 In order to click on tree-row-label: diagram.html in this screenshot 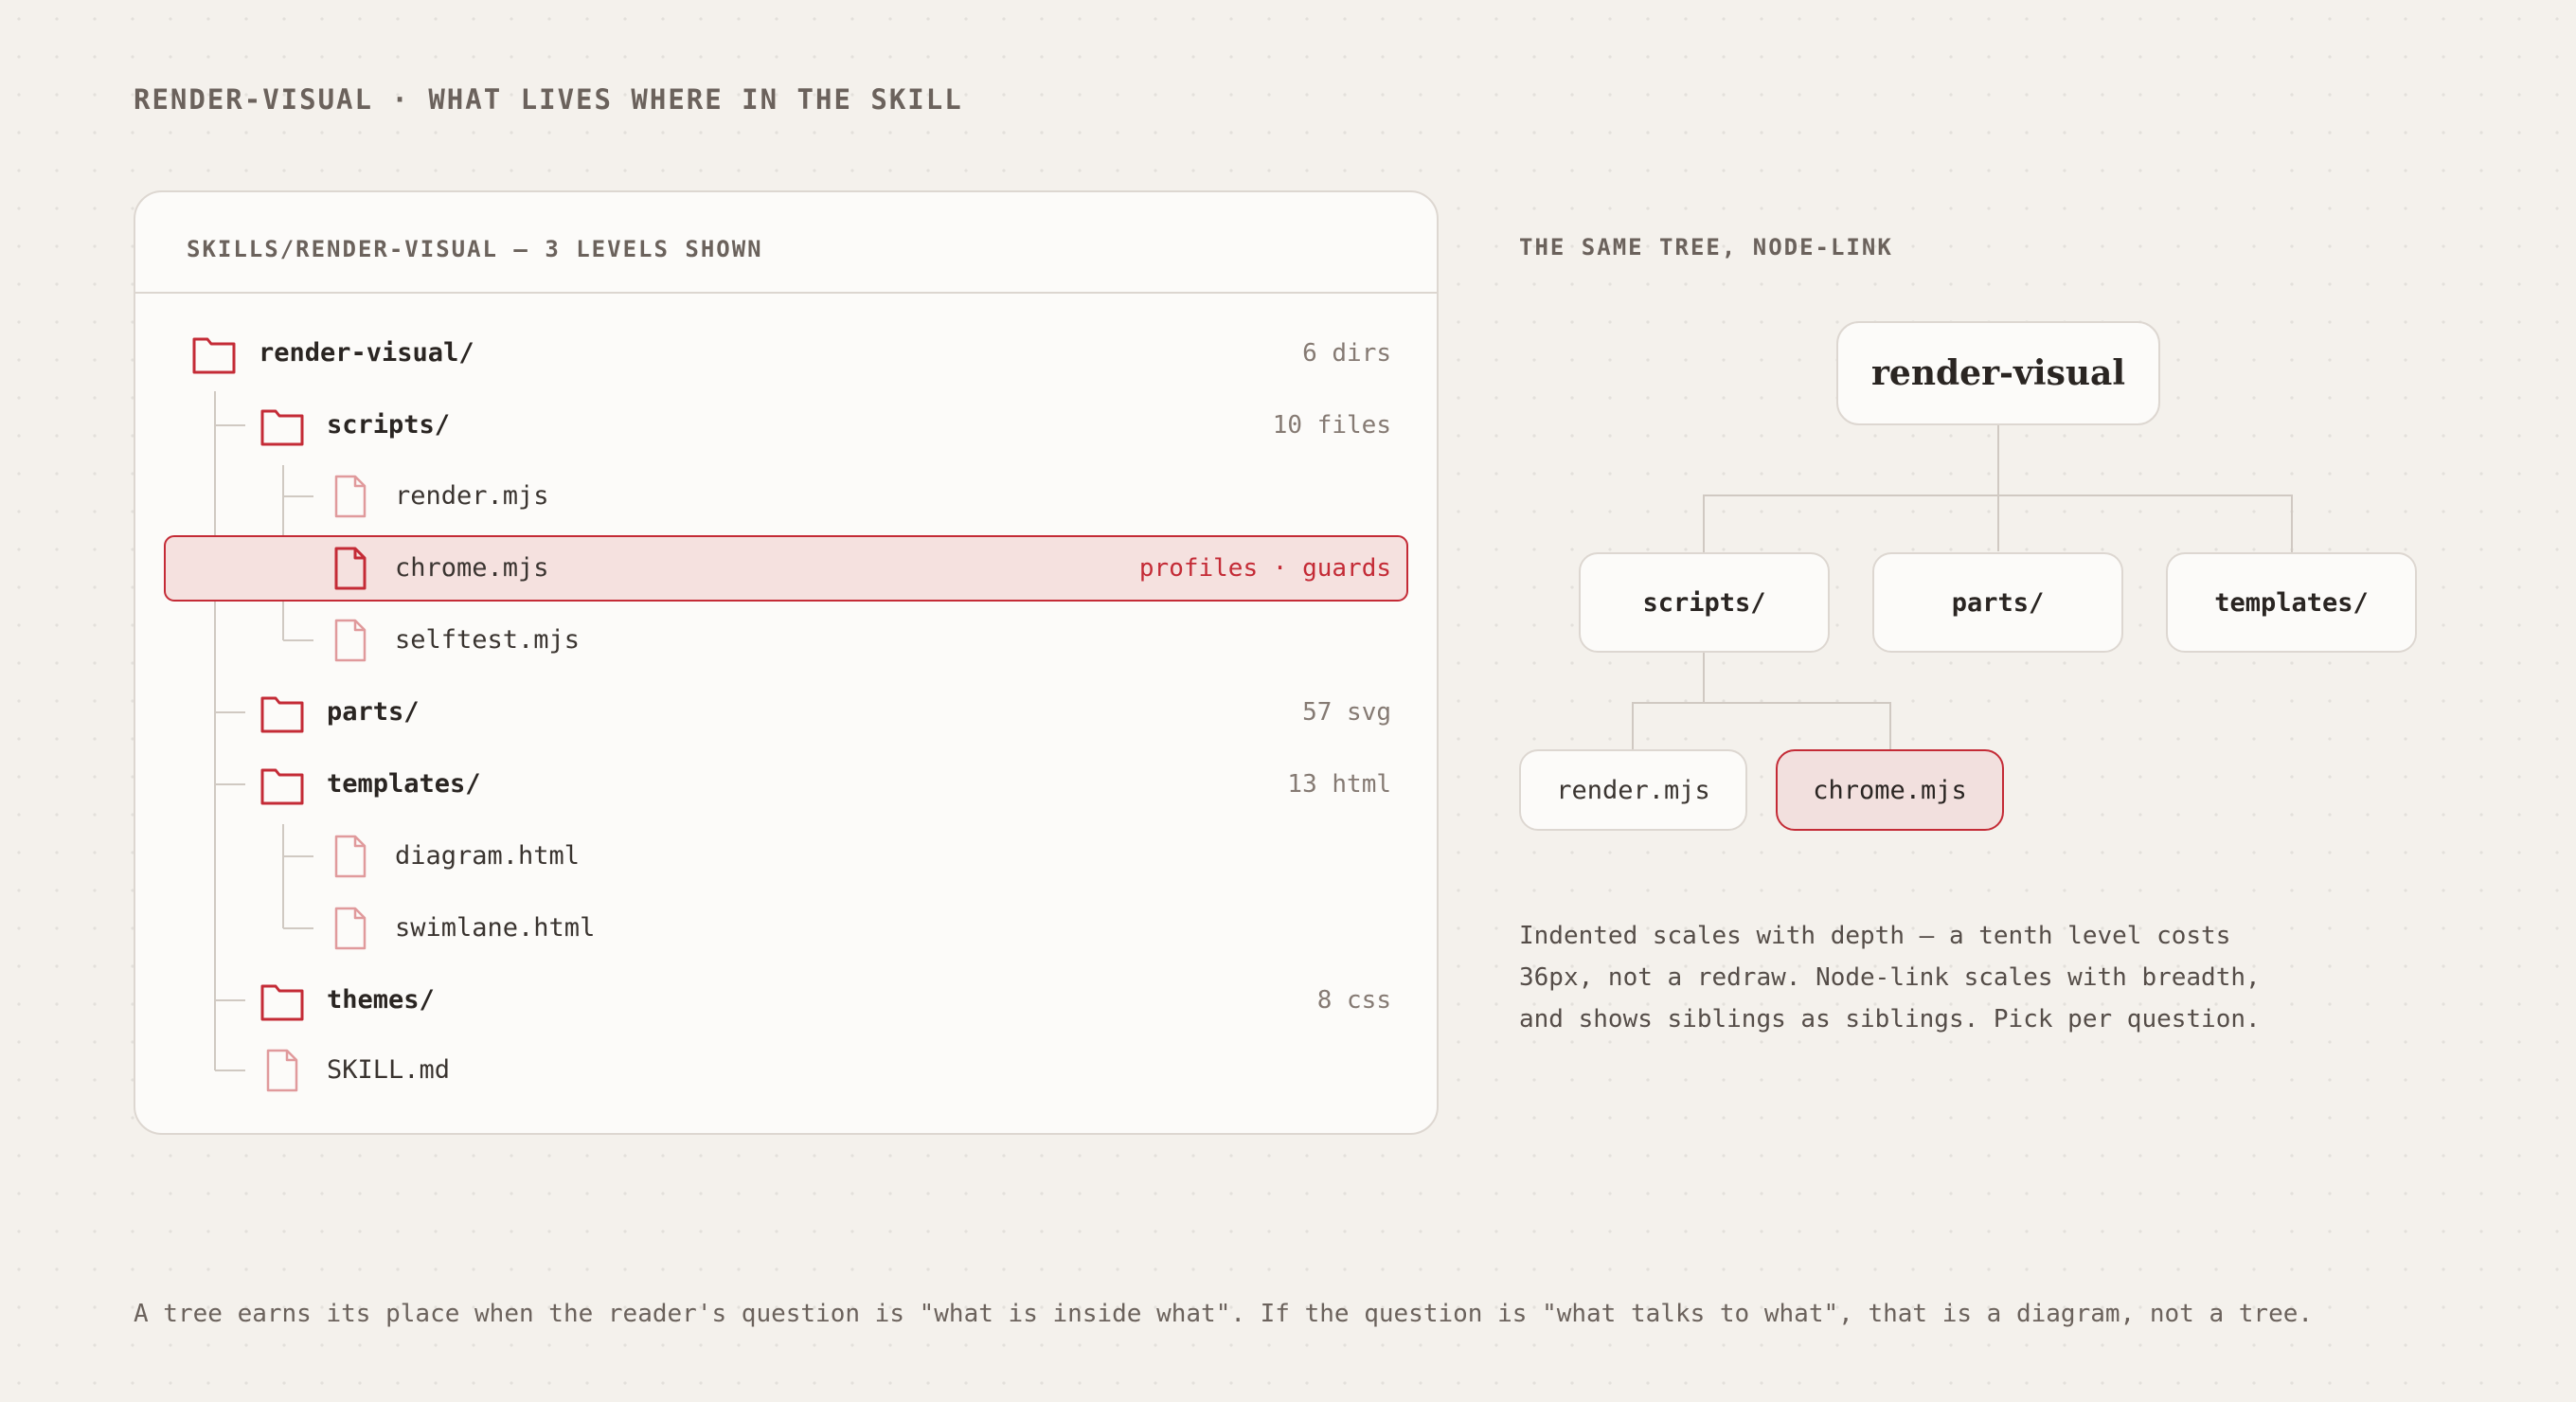, I will do `click(488, 856)`.